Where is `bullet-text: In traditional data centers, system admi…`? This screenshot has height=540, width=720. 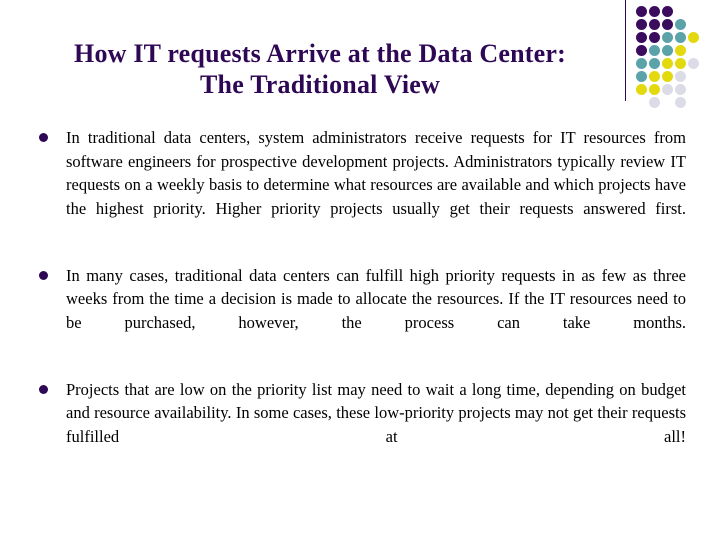 bullet-text: In traditional data centers, system admi… is located at coordinates (376, 173).